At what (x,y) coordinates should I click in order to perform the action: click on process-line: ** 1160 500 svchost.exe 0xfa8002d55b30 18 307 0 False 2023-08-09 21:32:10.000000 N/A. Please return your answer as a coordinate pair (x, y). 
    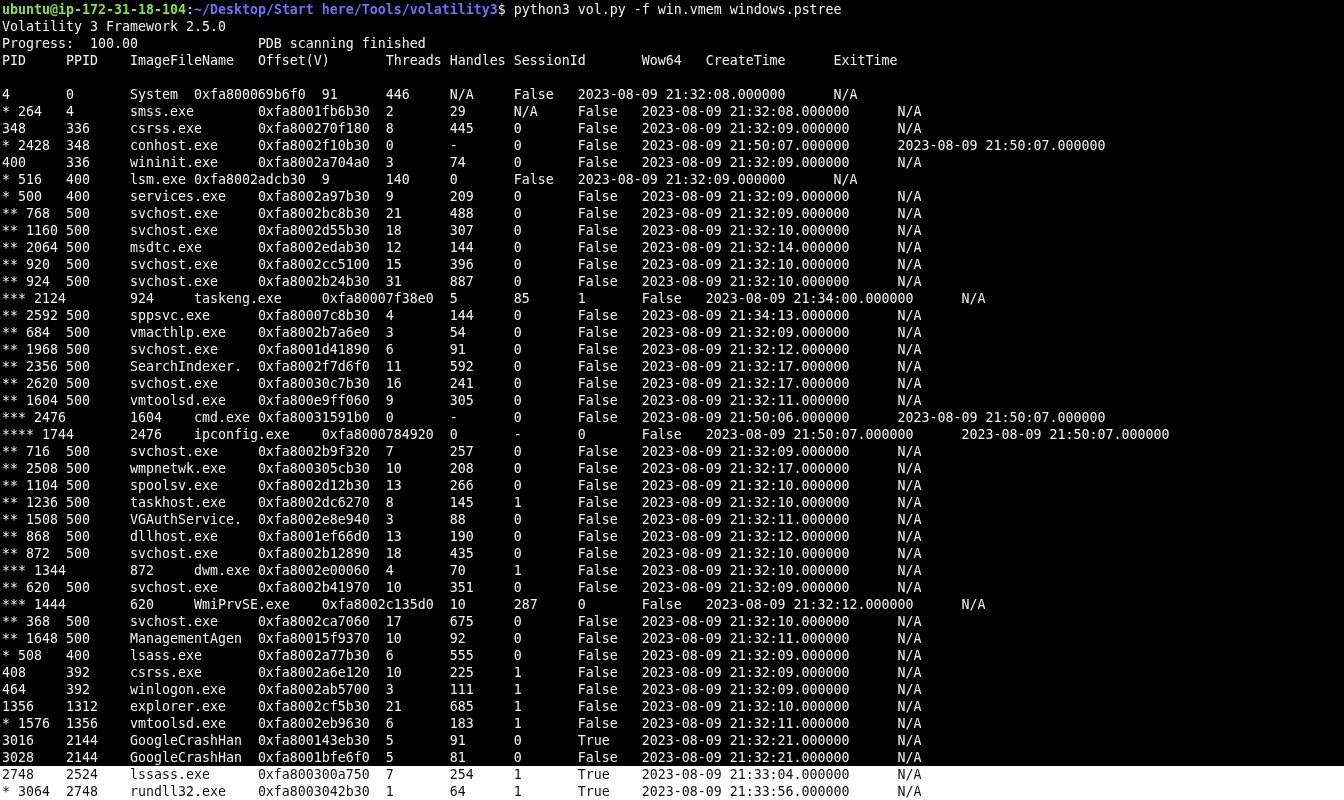
    Looking at the image, I should click on (462, 230).